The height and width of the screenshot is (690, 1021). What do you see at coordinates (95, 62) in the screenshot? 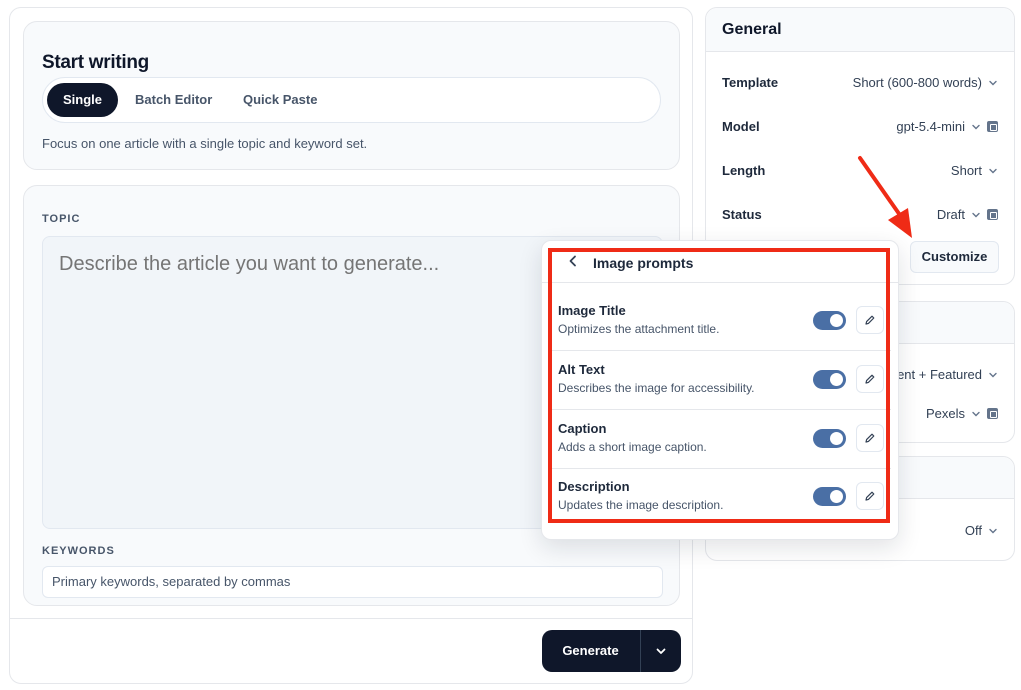
I see `page-title: Start writing` at bounding box center [95, 62].